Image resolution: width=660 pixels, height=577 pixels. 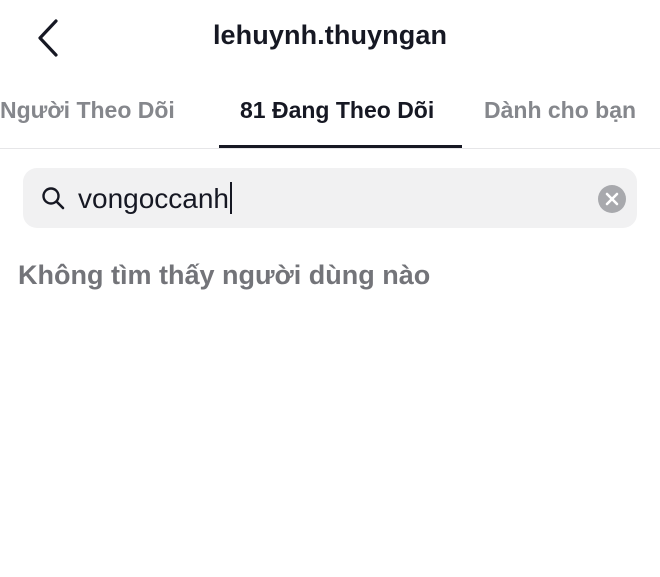 I want to click on empty-results-message: Không tìm thấy người dùng nào, so click(x=224, y=275).